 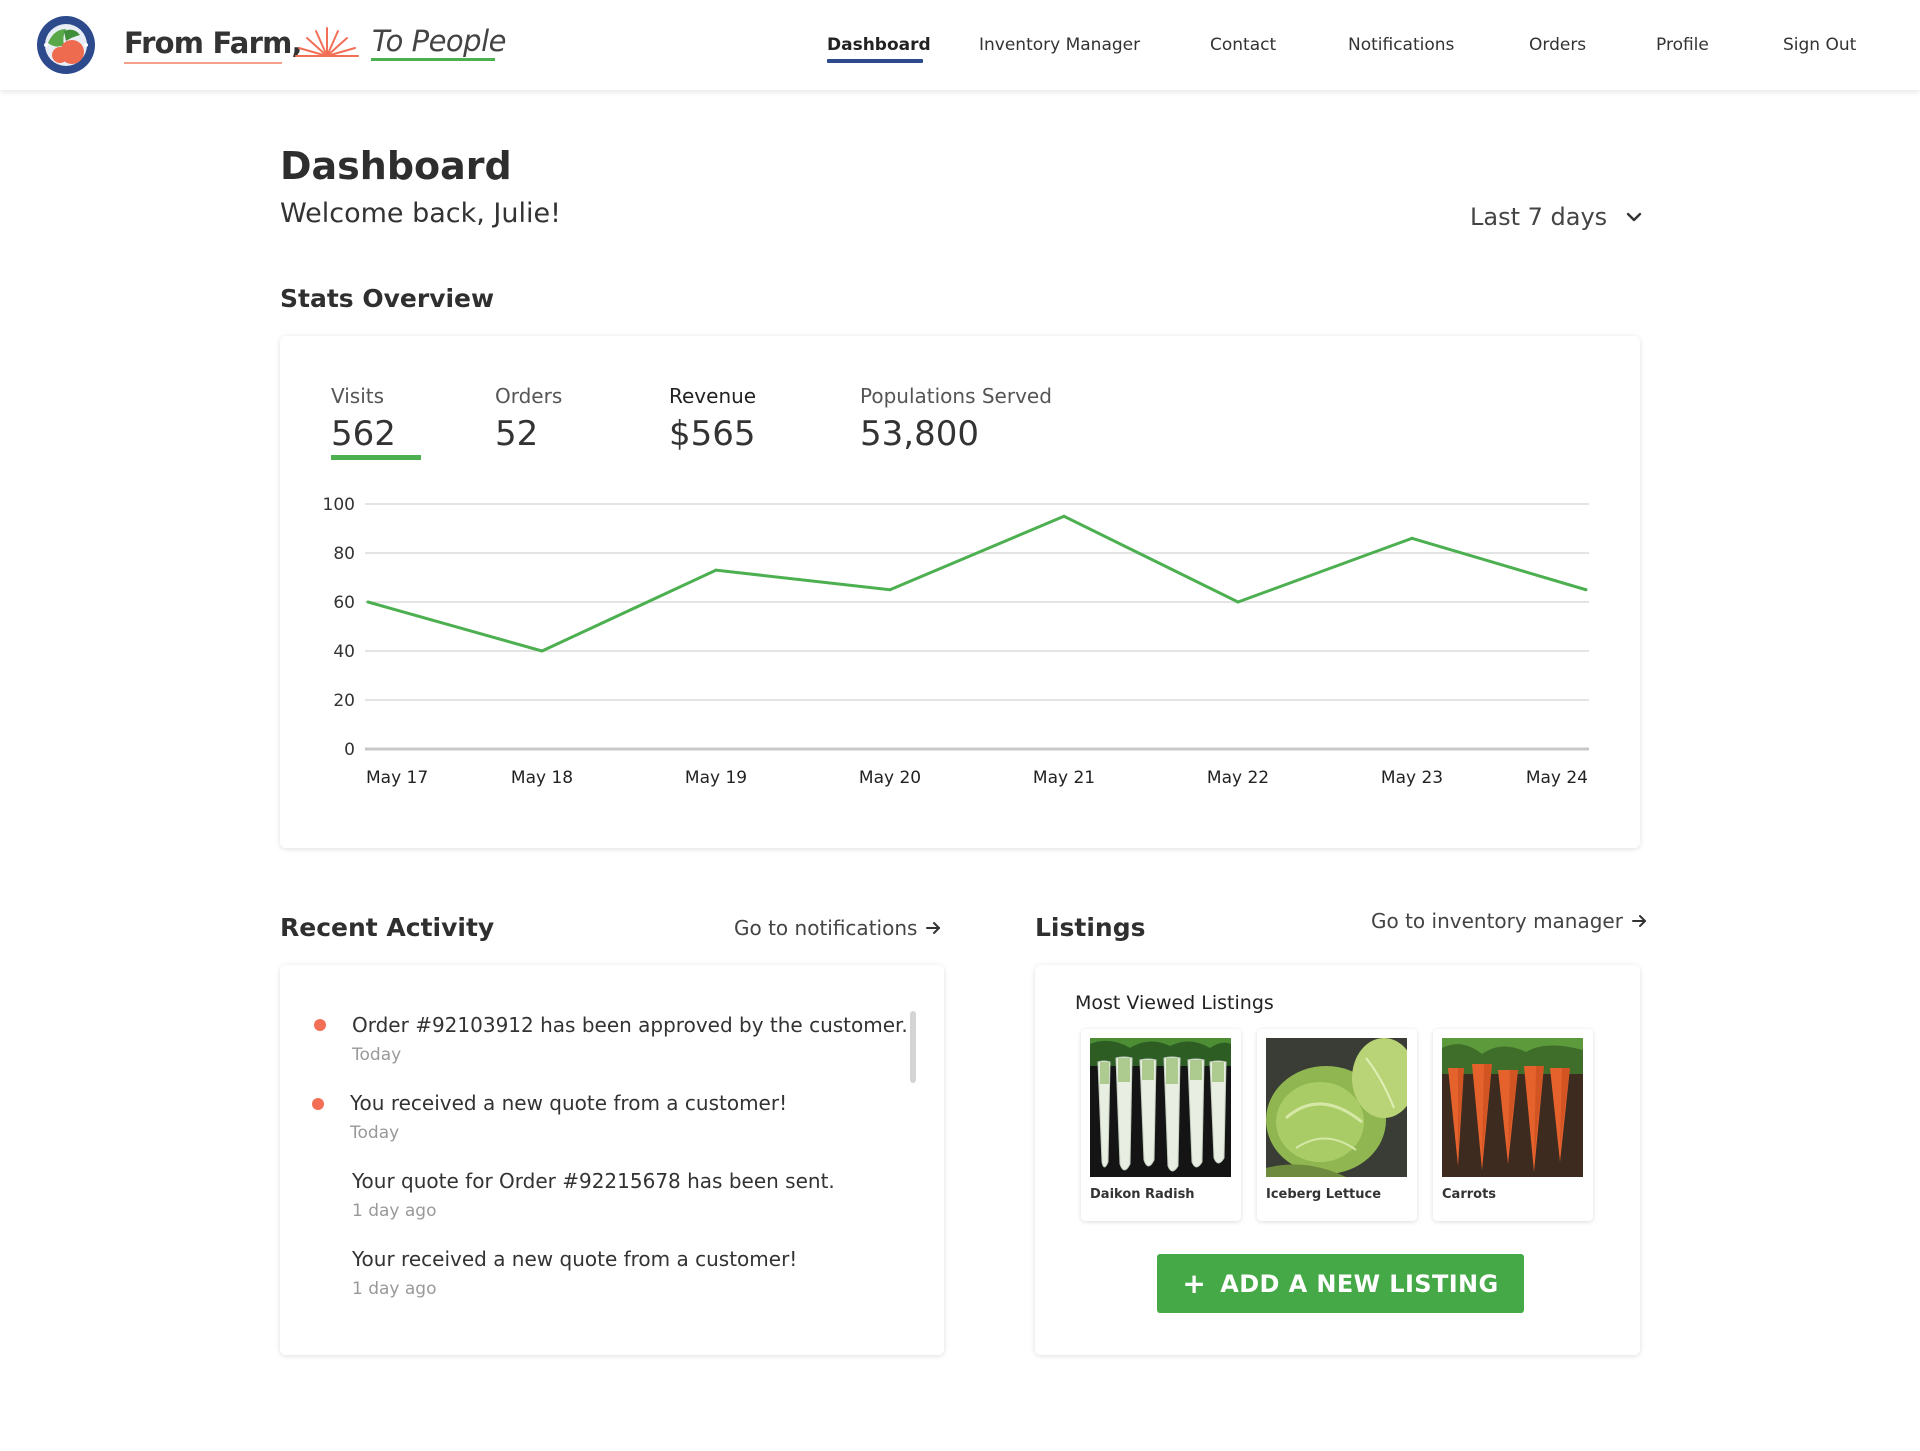 What do you see at coordinates (1160, 1107) in the screenshot?
I see `daikon-radish-photo` at bounding box center [1160, 1107].